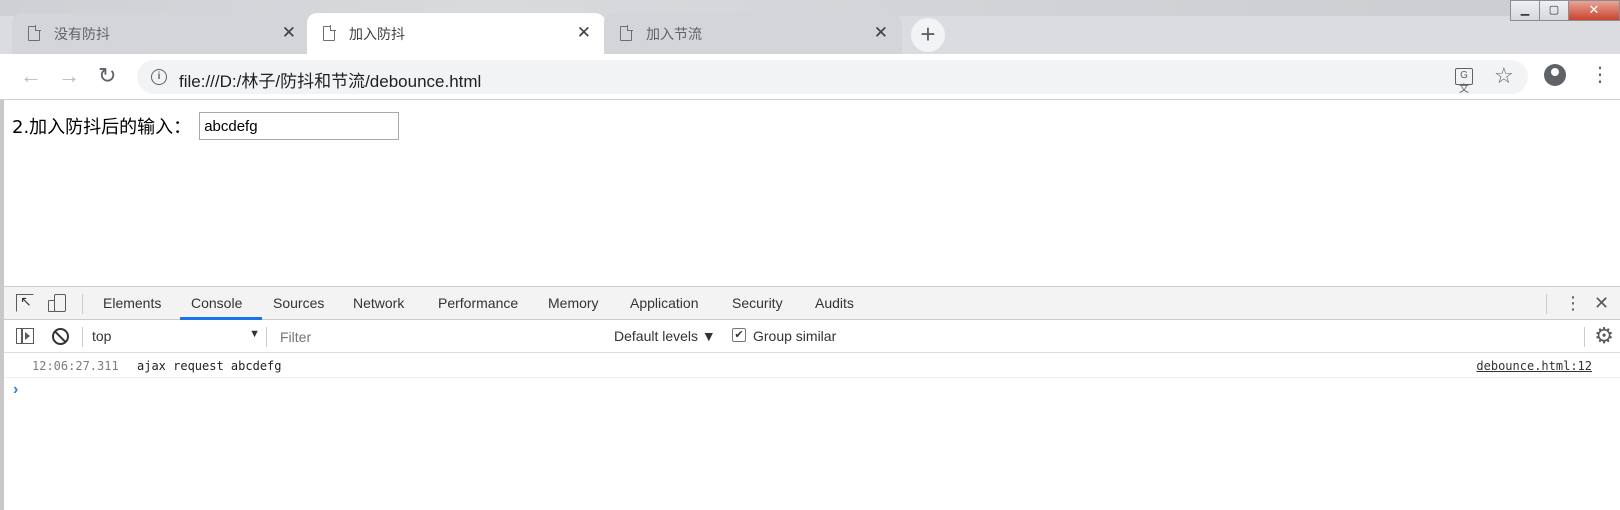  I want to click on console-filter-input, so click(437, 336).